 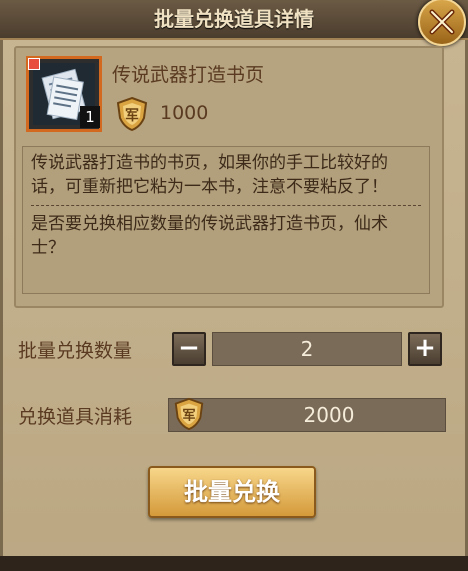 I want to click on increase-quantity-button: +, so click(x=425, y=349).